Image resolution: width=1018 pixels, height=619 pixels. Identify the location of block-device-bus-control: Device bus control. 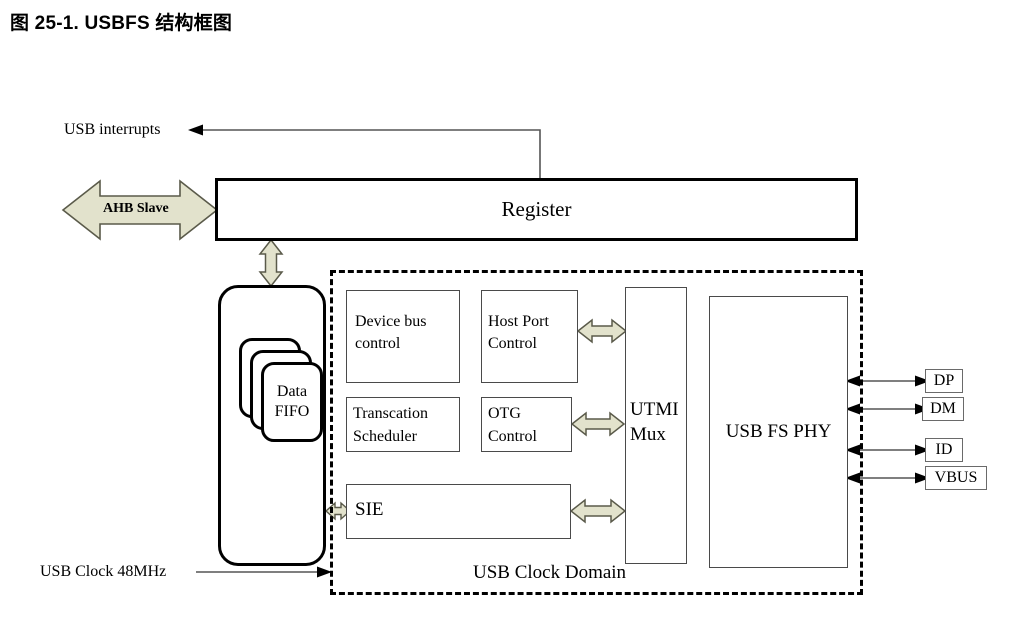
(403, 336).